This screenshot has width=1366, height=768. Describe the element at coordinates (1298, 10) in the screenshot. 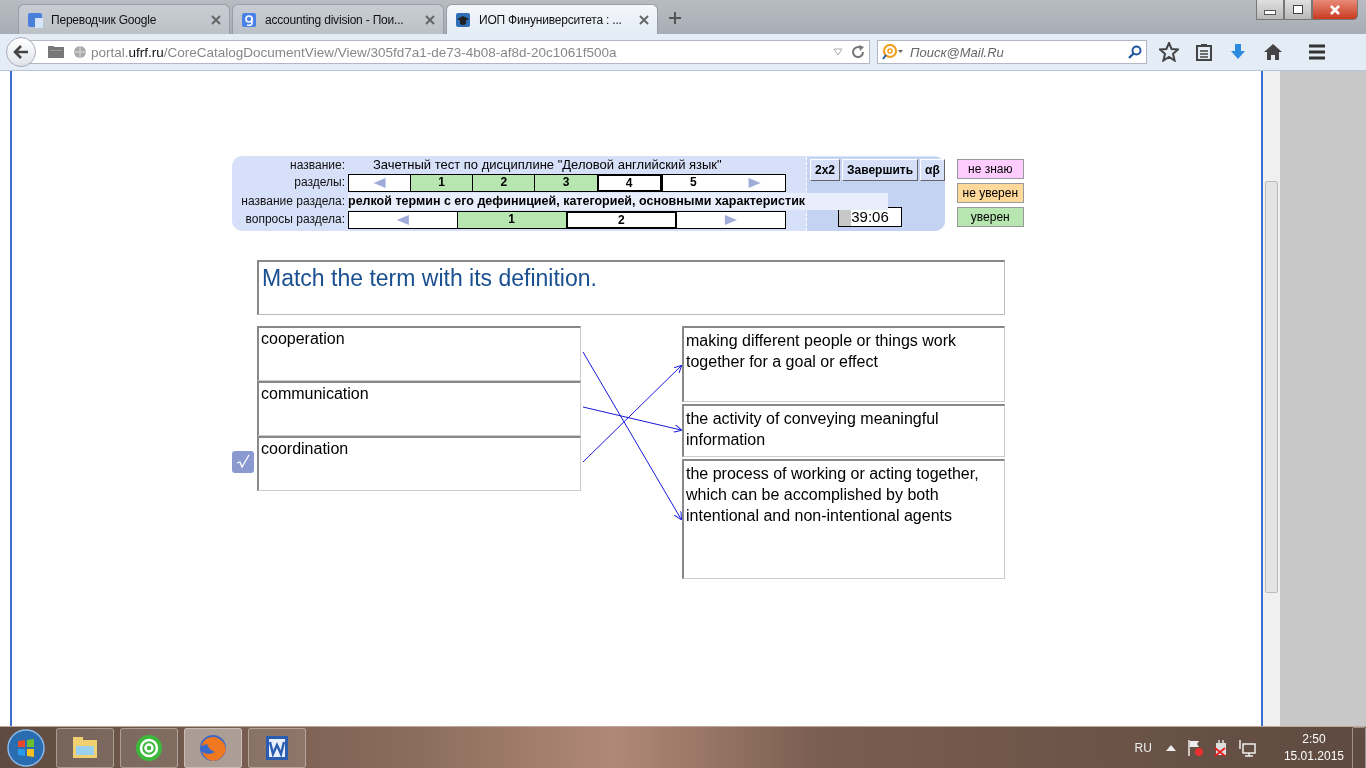

I see `restore-button` at that location.